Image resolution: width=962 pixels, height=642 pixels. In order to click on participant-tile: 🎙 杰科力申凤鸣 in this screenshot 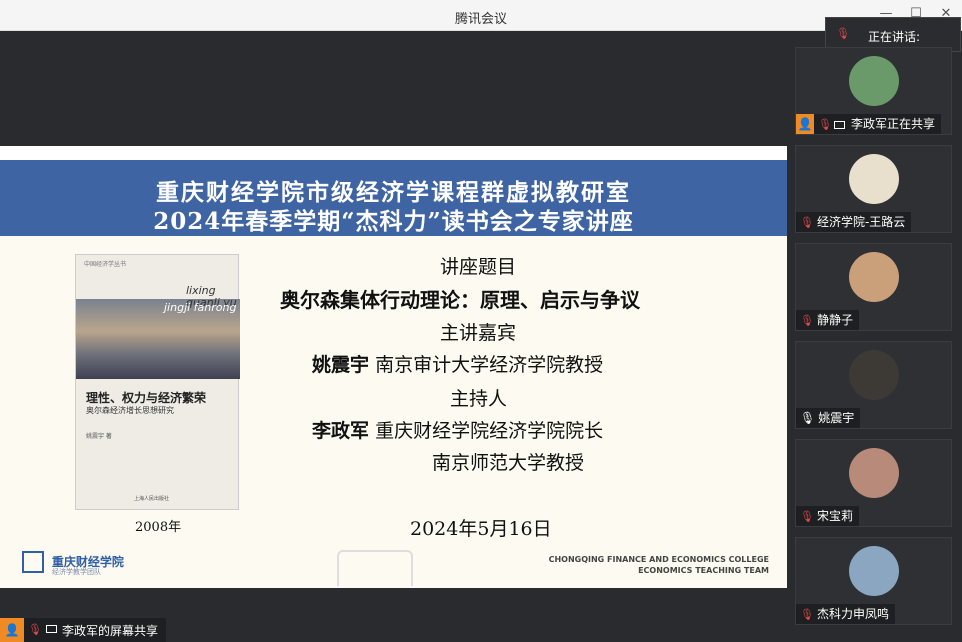, I will do `click(873, 581)`.